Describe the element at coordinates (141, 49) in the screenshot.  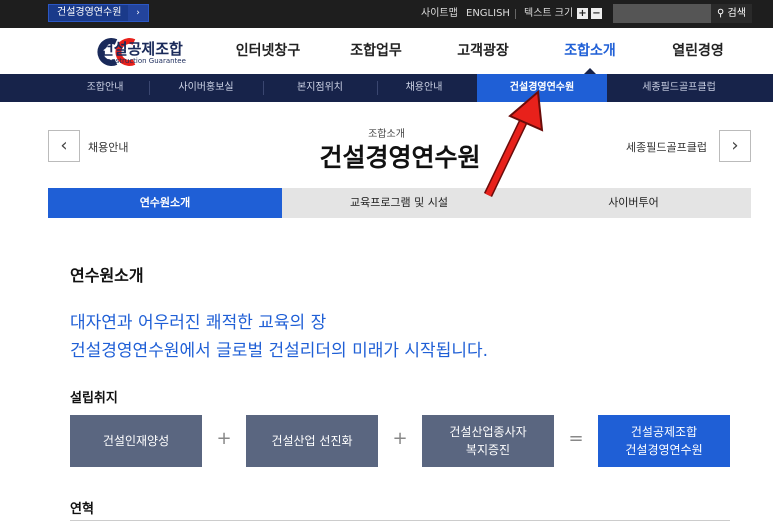
I see `logo-text: 건설공제조합` at that location.